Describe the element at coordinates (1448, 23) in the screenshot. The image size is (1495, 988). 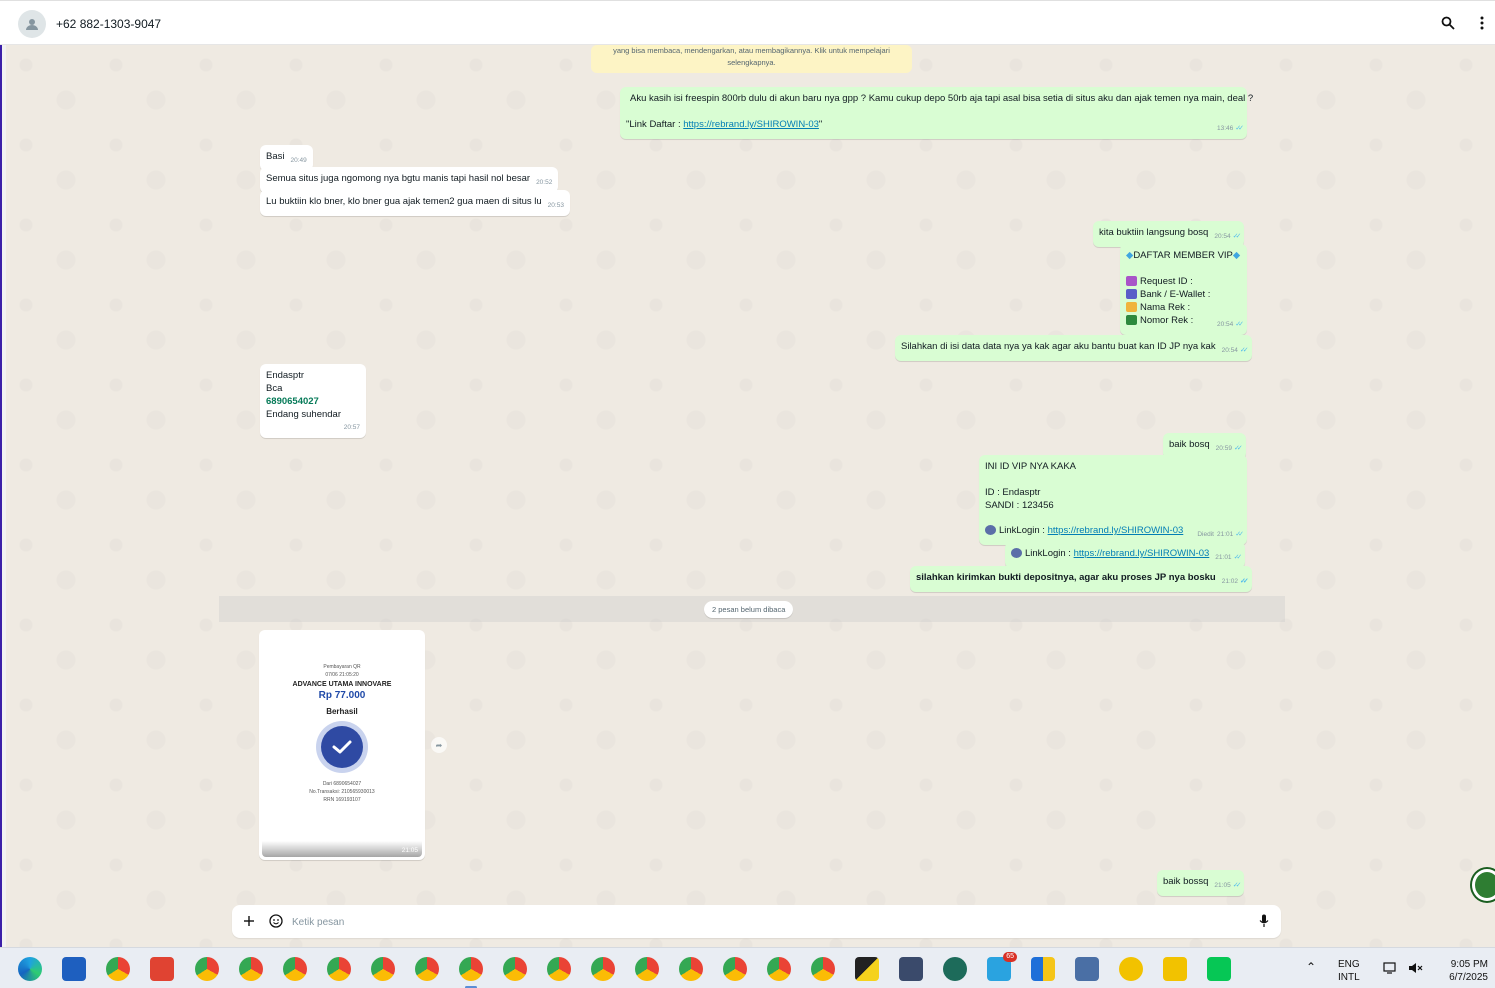
I see `search-icon` at that location.